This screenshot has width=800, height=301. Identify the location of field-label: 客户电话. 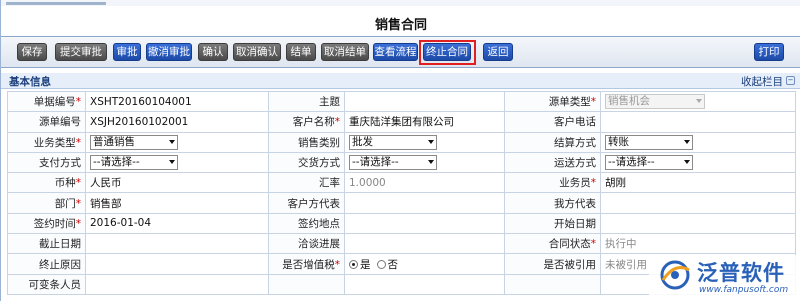
(552, 122).